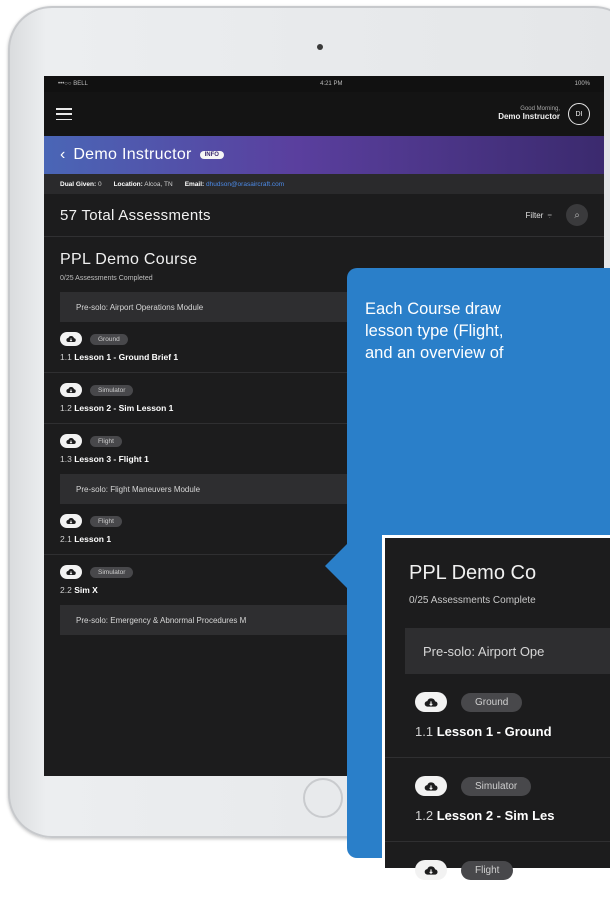 The width and height of the screenshot is (610, 910). What do you see at coordinates (320, 47) in the screenshot?
I see `camera-dot` at bounding box center [320, 47].